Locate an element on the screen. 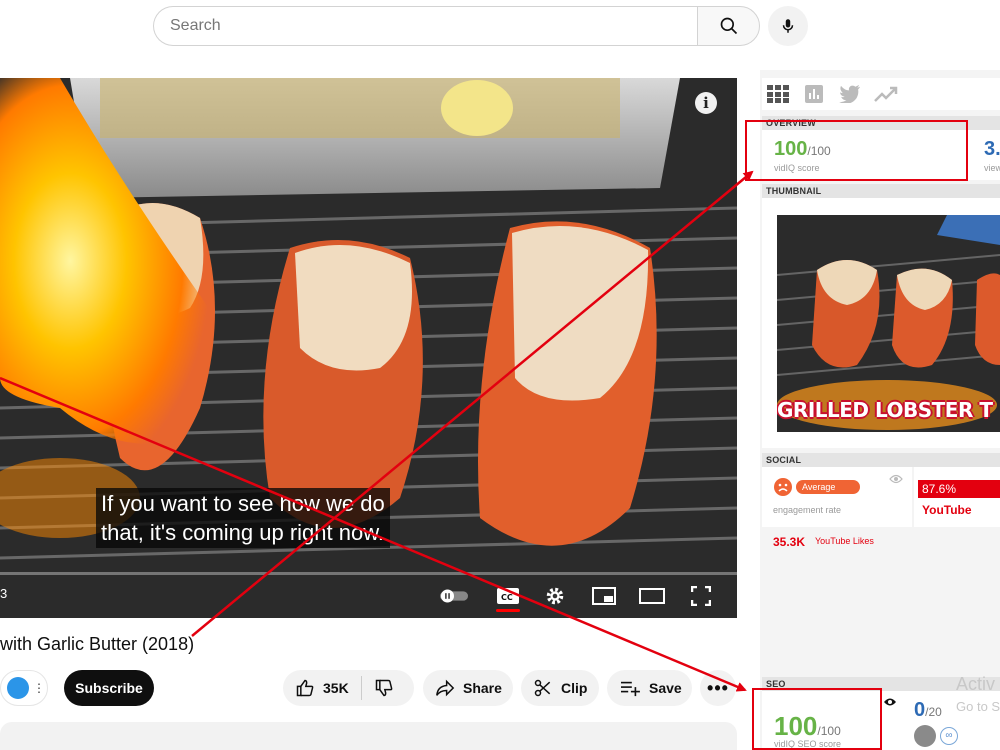 The height and width of the screenshot is (750, 1000). search-box is located at coordinates (425, 26).